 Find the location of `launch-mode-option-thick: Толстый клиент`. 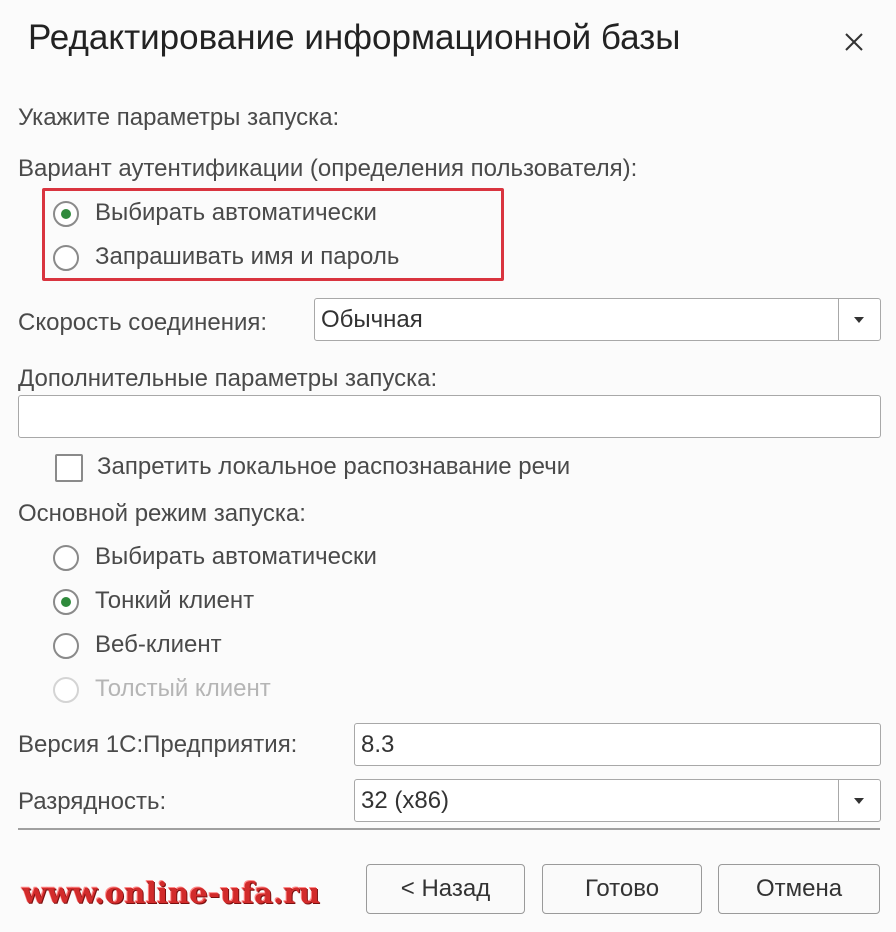

launch-mode-option-thick: Толстый клиент is located at coordinates (263, 690).